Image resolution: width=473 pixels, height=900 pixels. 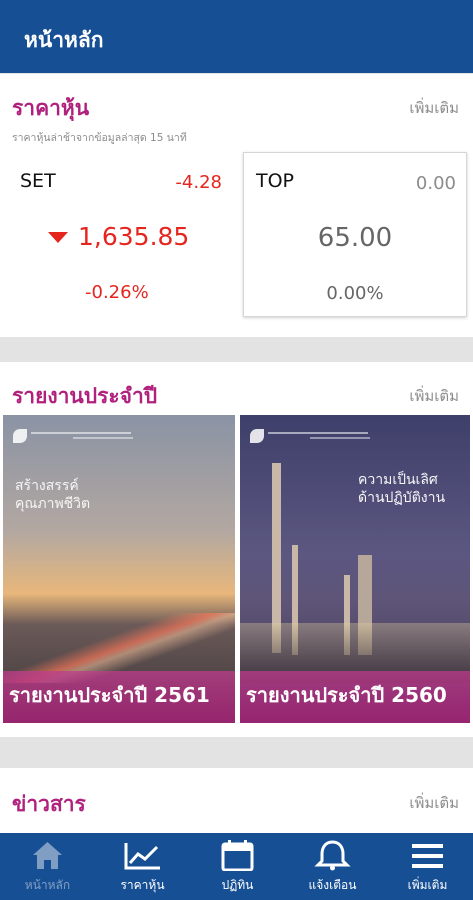 What do you see at coordinates (134, 236) in the screenshot?
I see `set-price: 1,635.85` at bounding box center [134, 236].